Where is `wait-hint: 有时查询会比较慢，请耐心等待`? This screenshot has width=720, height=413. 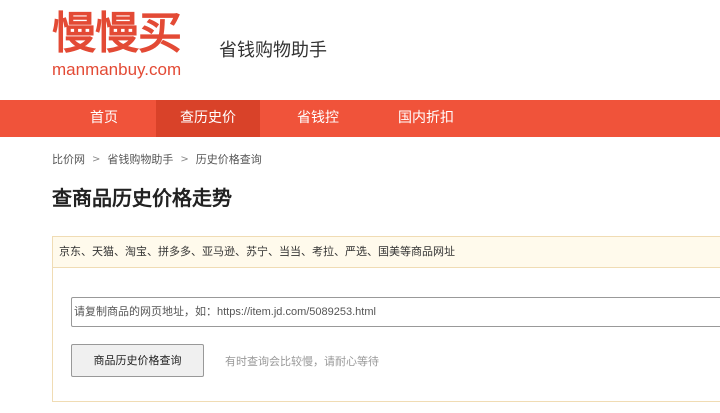
wait-hint: 有时查询会比较慢，请耐心等待 is located at coordinates (302, 361).